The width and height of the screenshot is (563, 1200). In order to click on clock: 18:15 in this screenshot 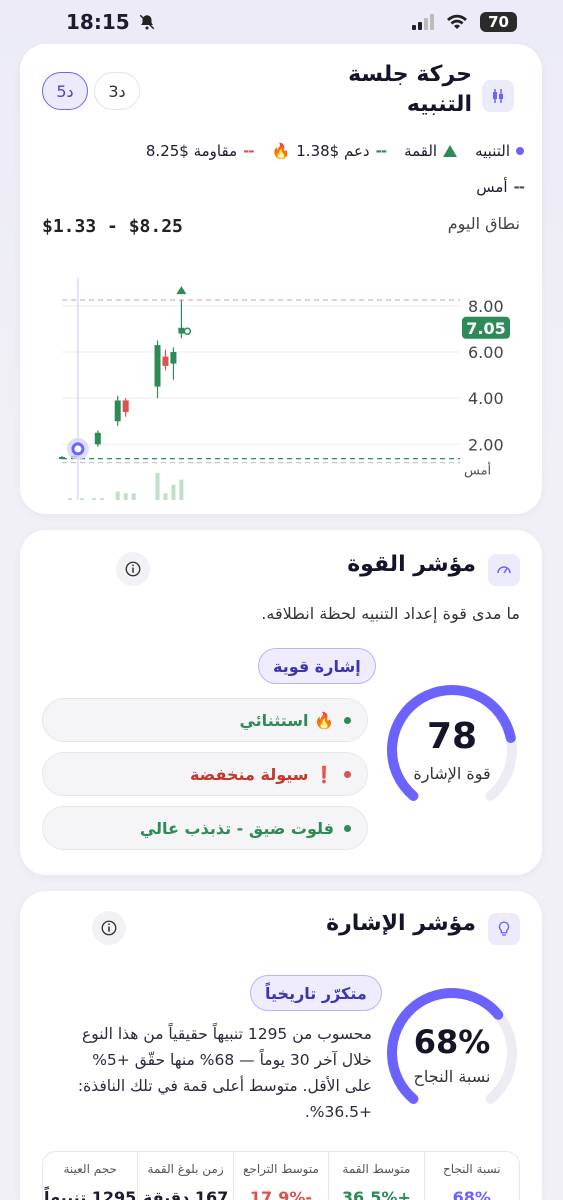, I will do `click(98, 22)`.